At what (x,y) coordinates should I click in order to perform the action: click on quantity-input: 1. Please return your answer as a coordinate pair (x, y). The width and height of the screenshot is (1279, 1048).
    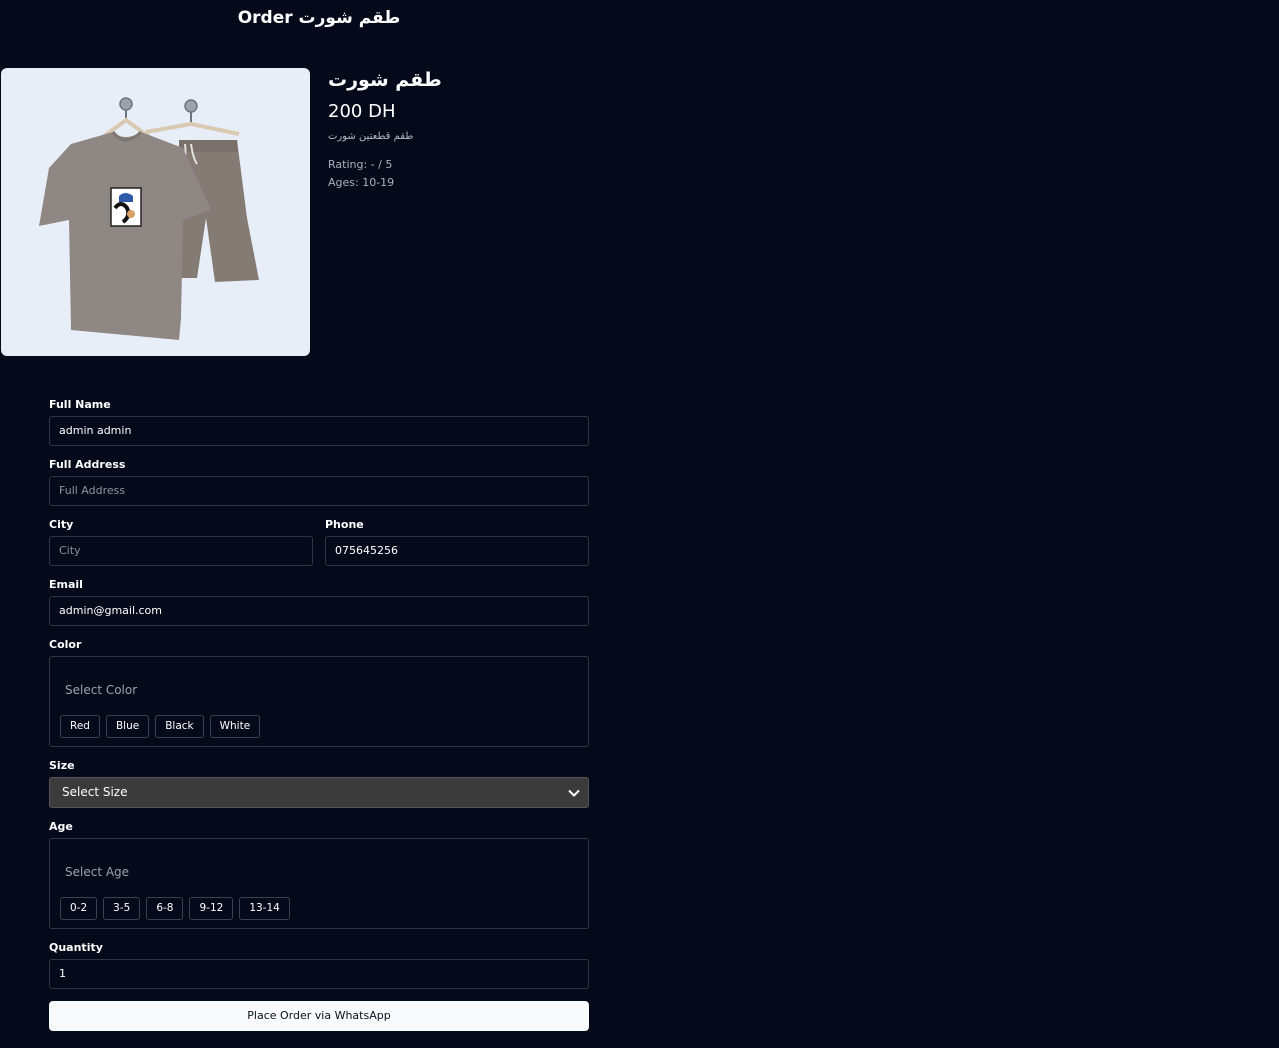
    Looking at the image, I should click on (319, 974).